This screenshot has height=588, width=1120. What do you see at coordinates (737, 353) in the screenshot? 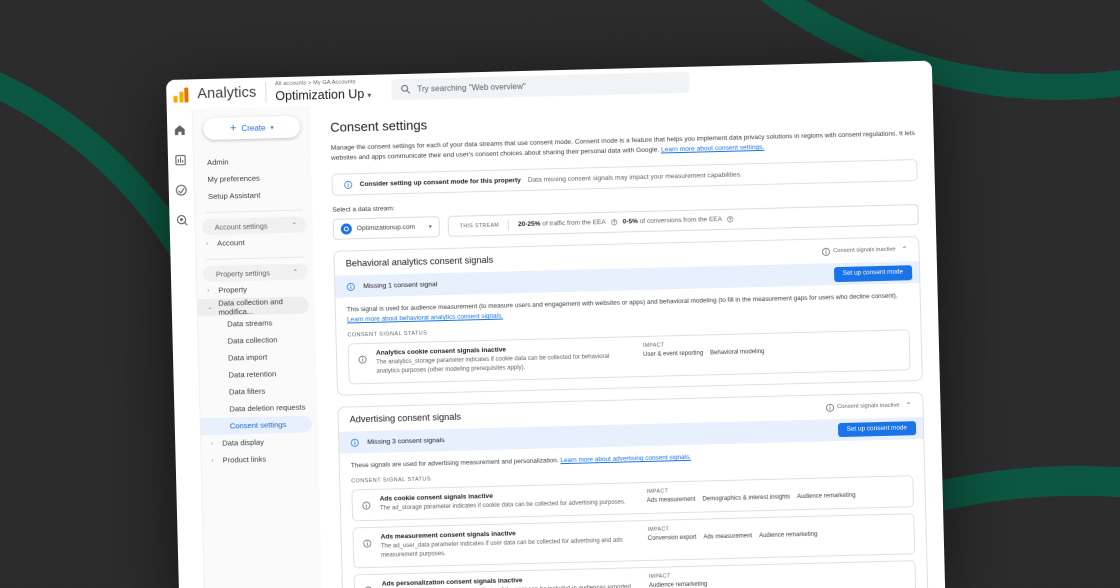
I see `impact-chip: Behavioral modeling` at bounding box center [737, 353].